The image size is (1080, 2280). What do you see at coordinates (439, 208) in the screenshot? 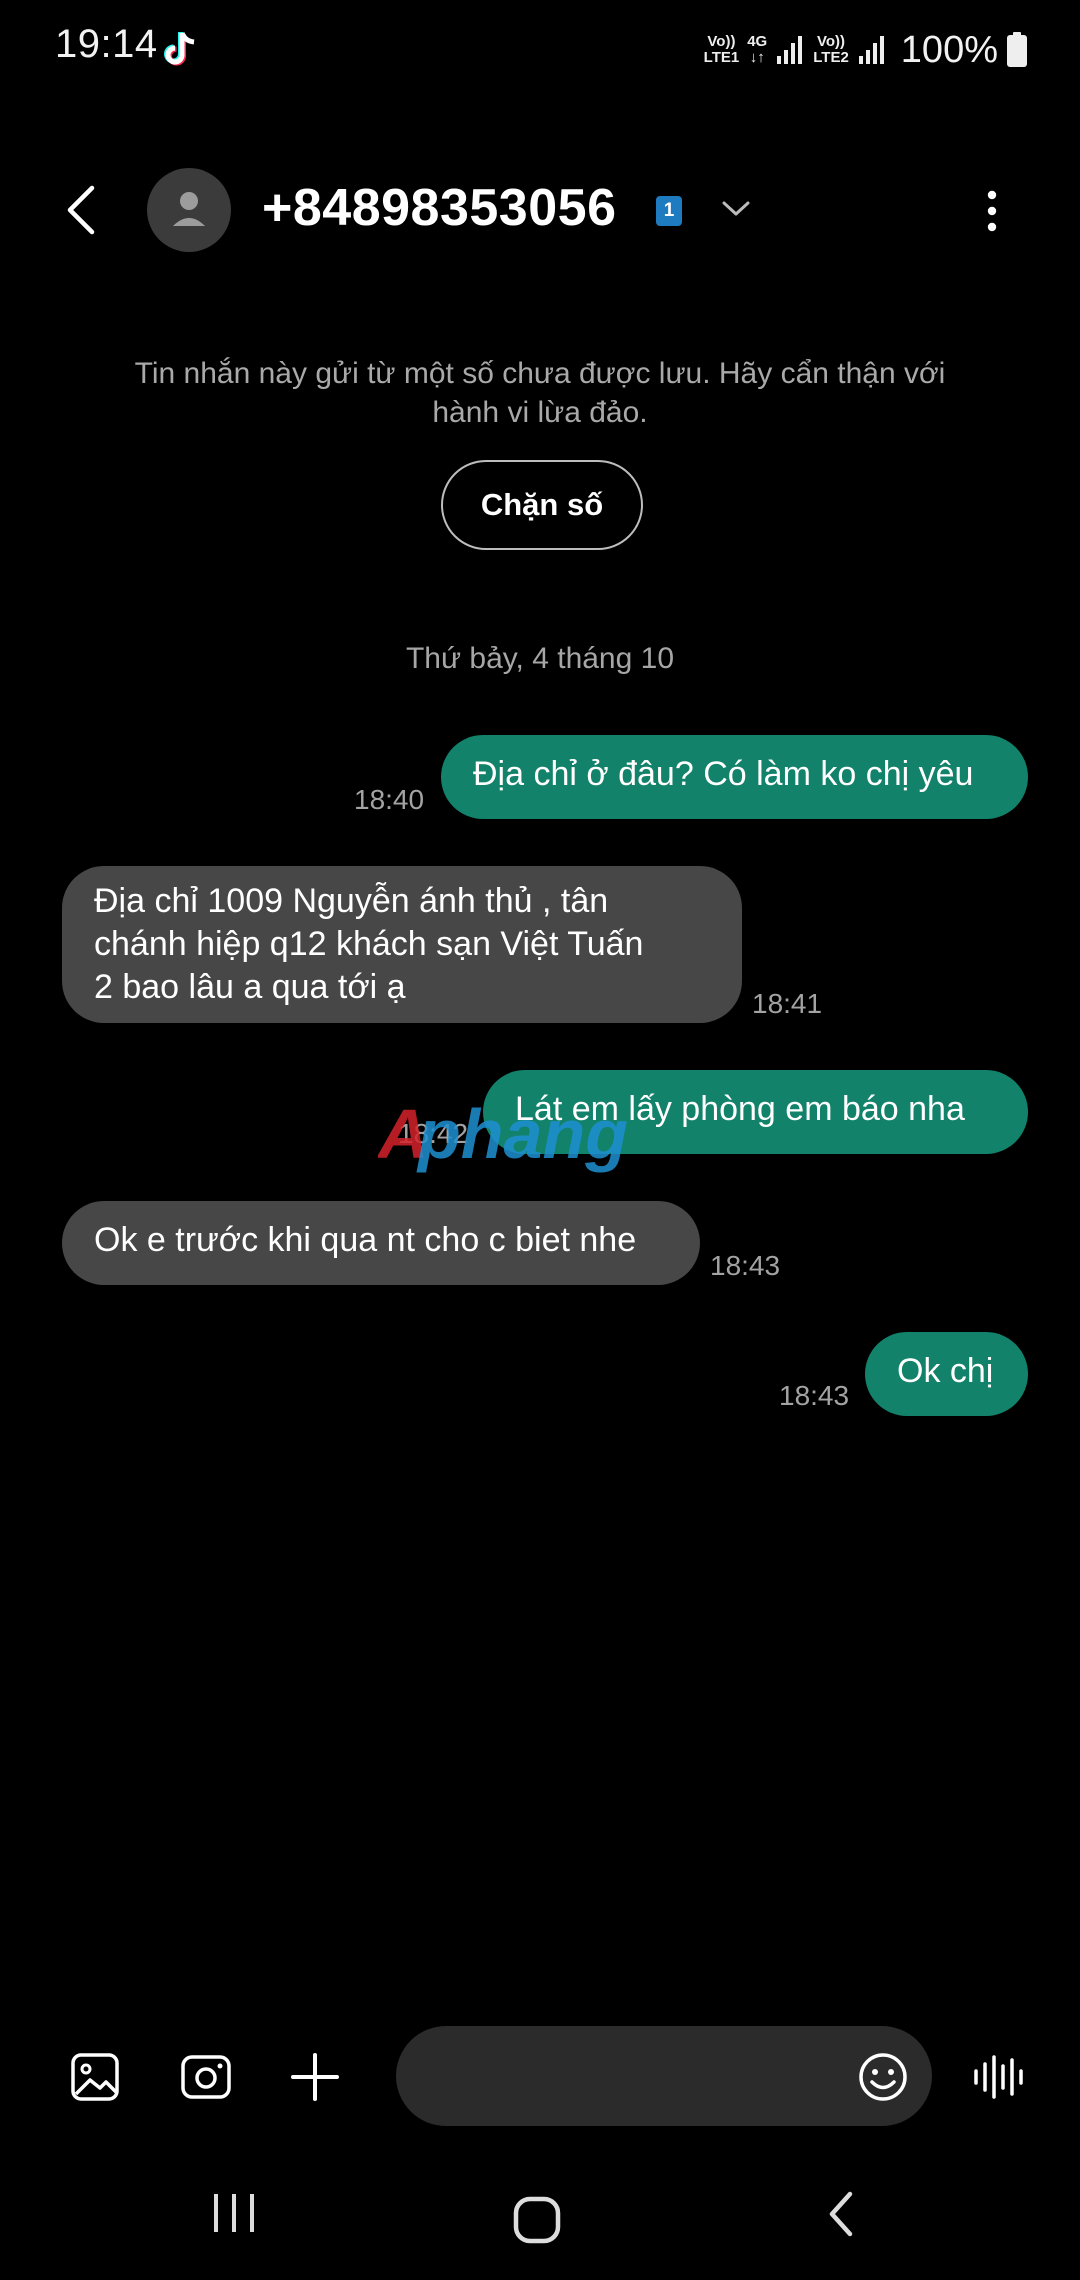
I see `contact-number: +84898353056` at bounding box center [439, 208].